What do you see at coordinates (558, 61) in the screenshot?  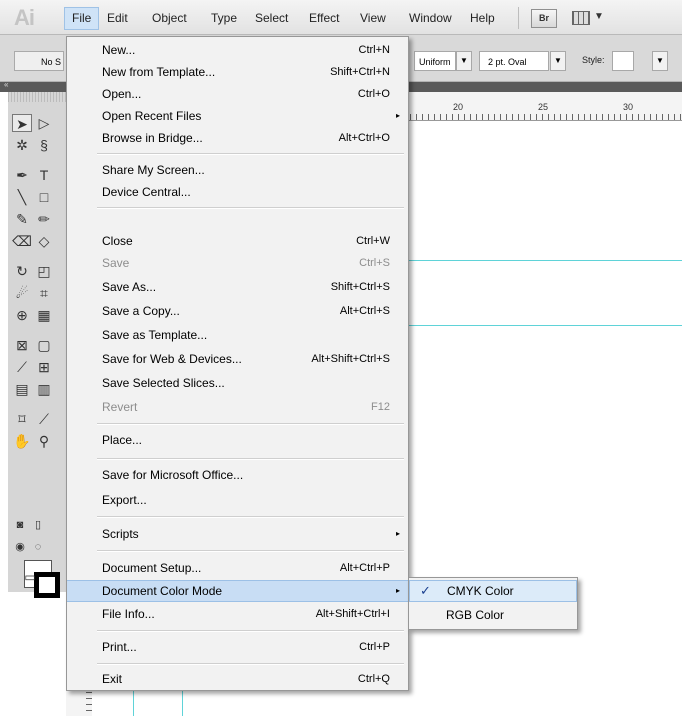 I see `brush-dropdown-icon: ▼` at bounding box center [558, 61].